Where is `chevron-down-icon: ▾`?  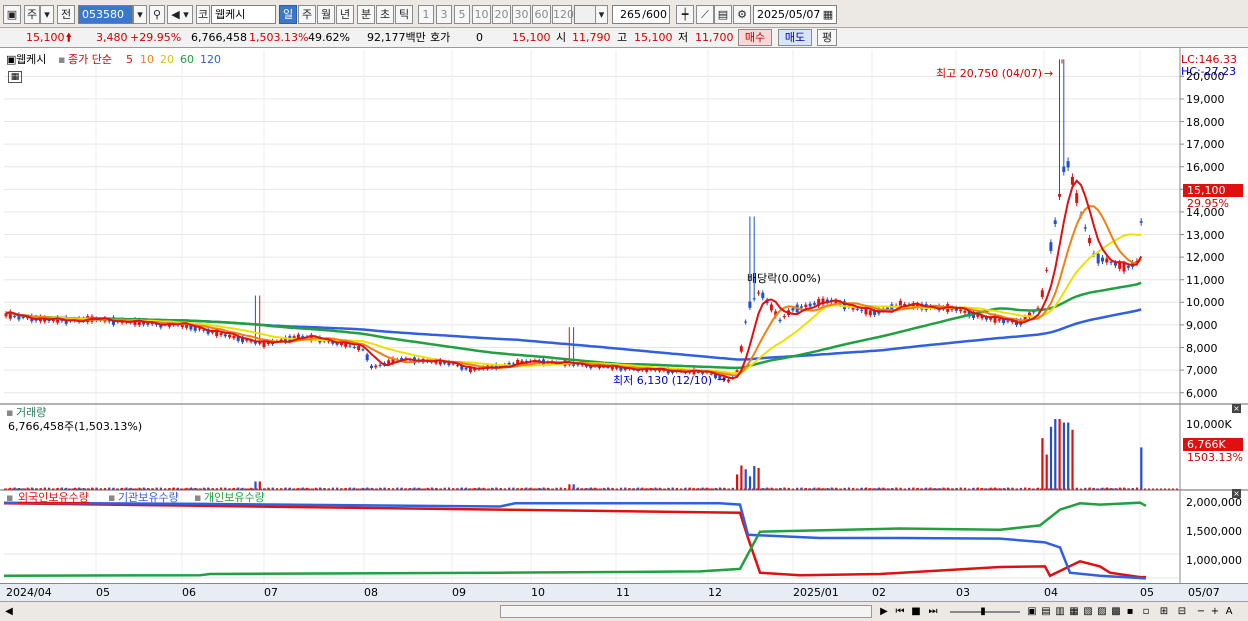
chevron-down-icon: ▾ is located at coordinates (47, 14).